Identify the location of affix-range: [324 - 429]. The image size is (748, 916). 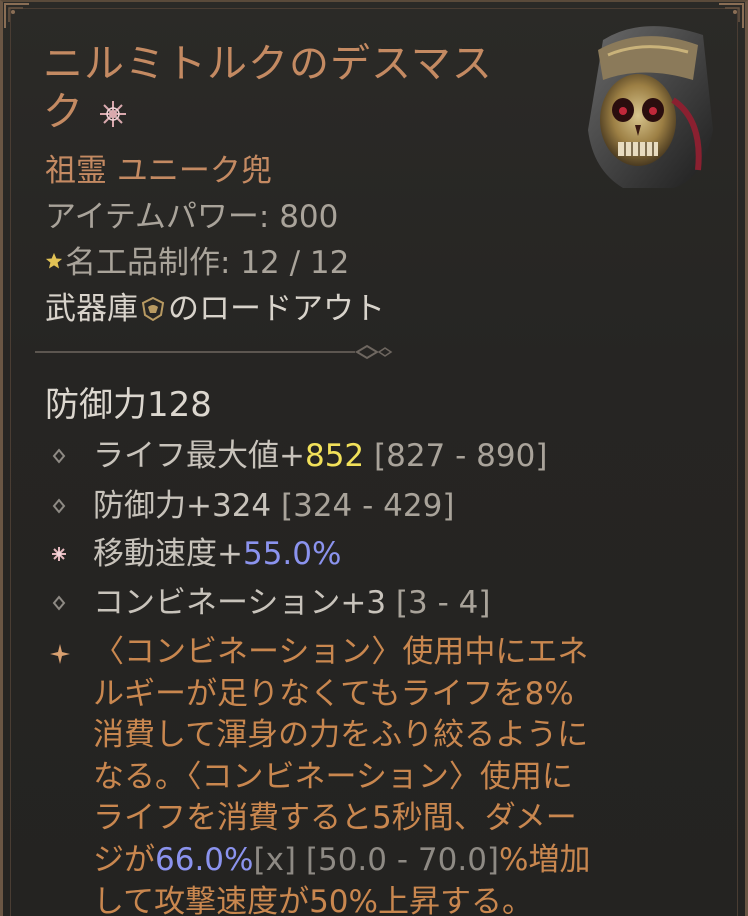
(363, 506).